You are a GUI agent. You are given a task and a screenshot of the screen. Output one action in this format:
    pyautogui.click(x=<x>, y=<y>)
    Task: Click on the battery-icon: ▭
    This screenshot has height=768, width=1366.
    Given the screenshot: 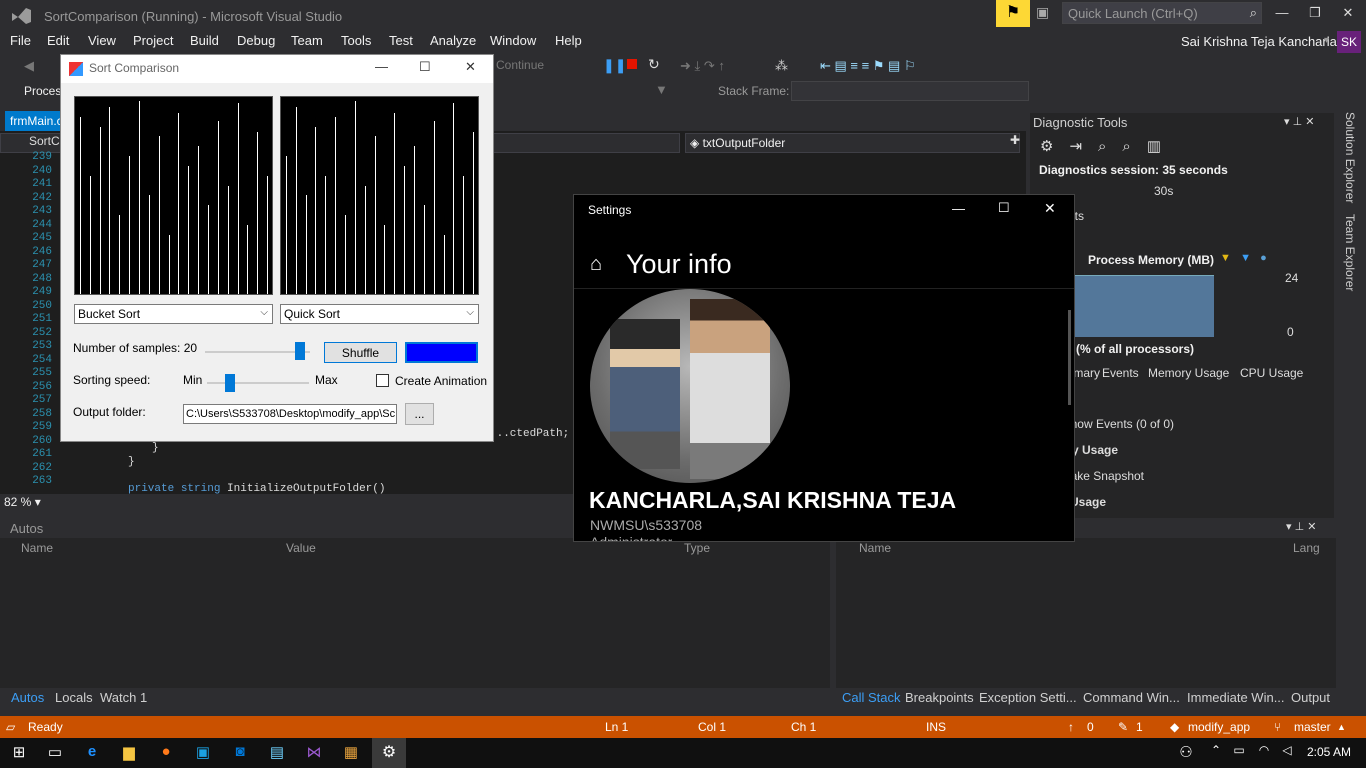 What is the action you would take?
    pyautogui.click(x=1239, y=753)
    